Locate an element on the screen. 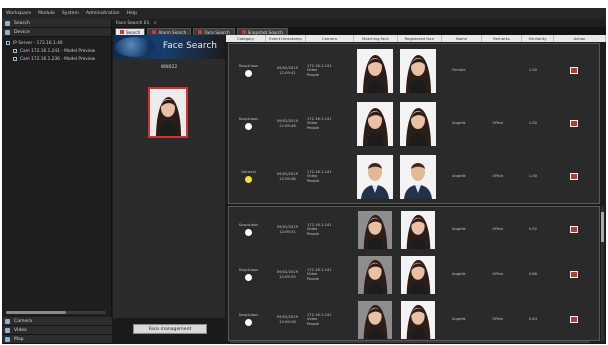 This screenshot has width=608, height=345. camera-section-header: Camera is located at coordinates (57, 321).